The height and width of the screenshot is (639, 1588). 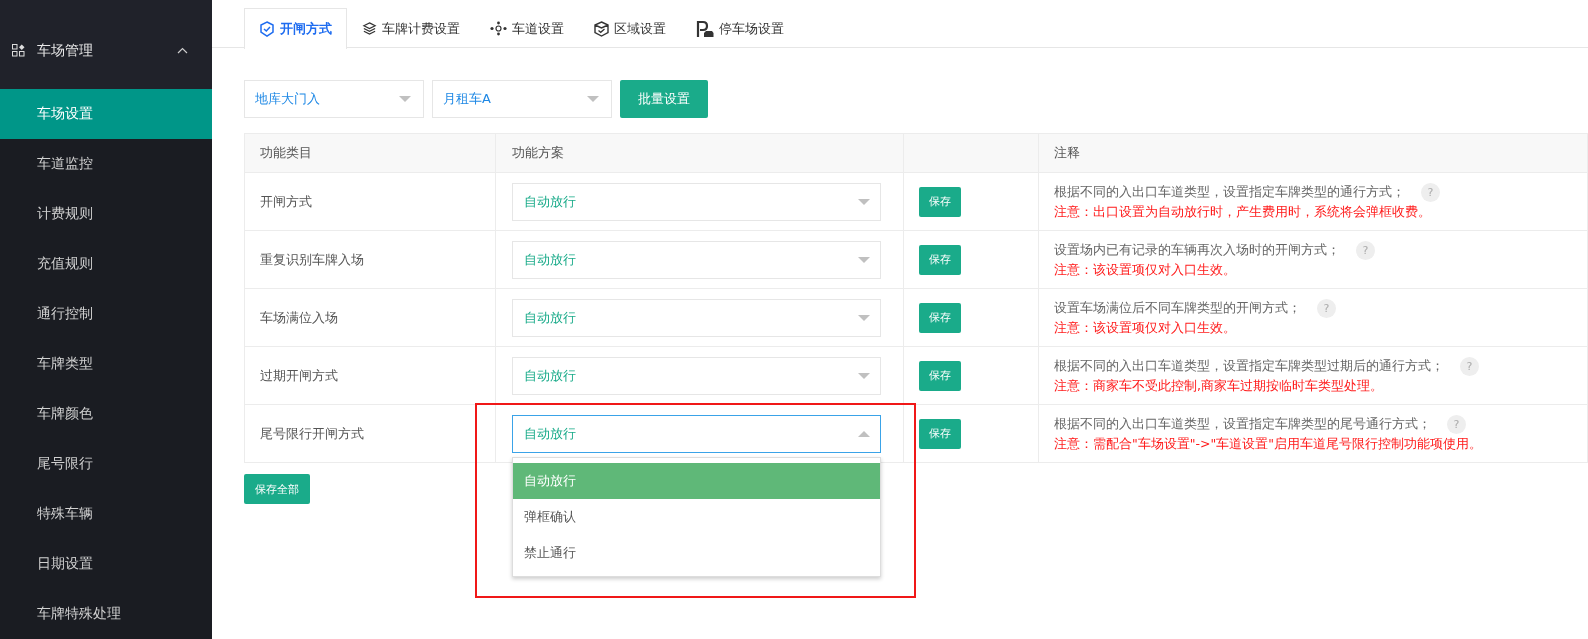 I want to click on caret-up-icon, so click(x=864, y=433).